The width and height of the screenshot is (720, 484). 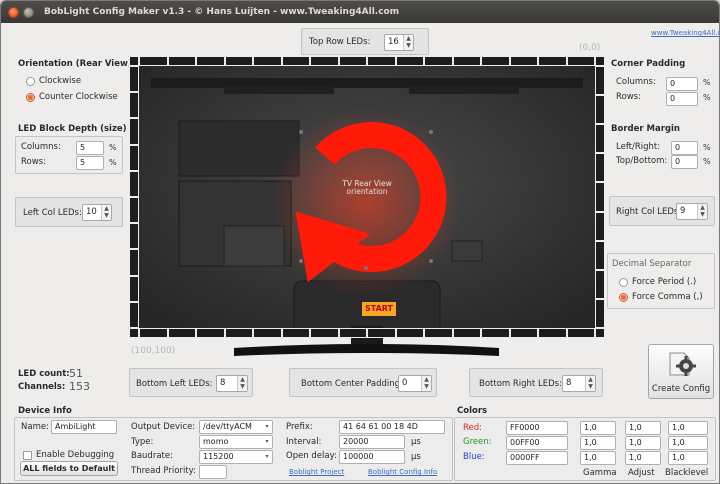 I want to click on decimal-option-period: Force Period (.), so click(x=664, y=282).